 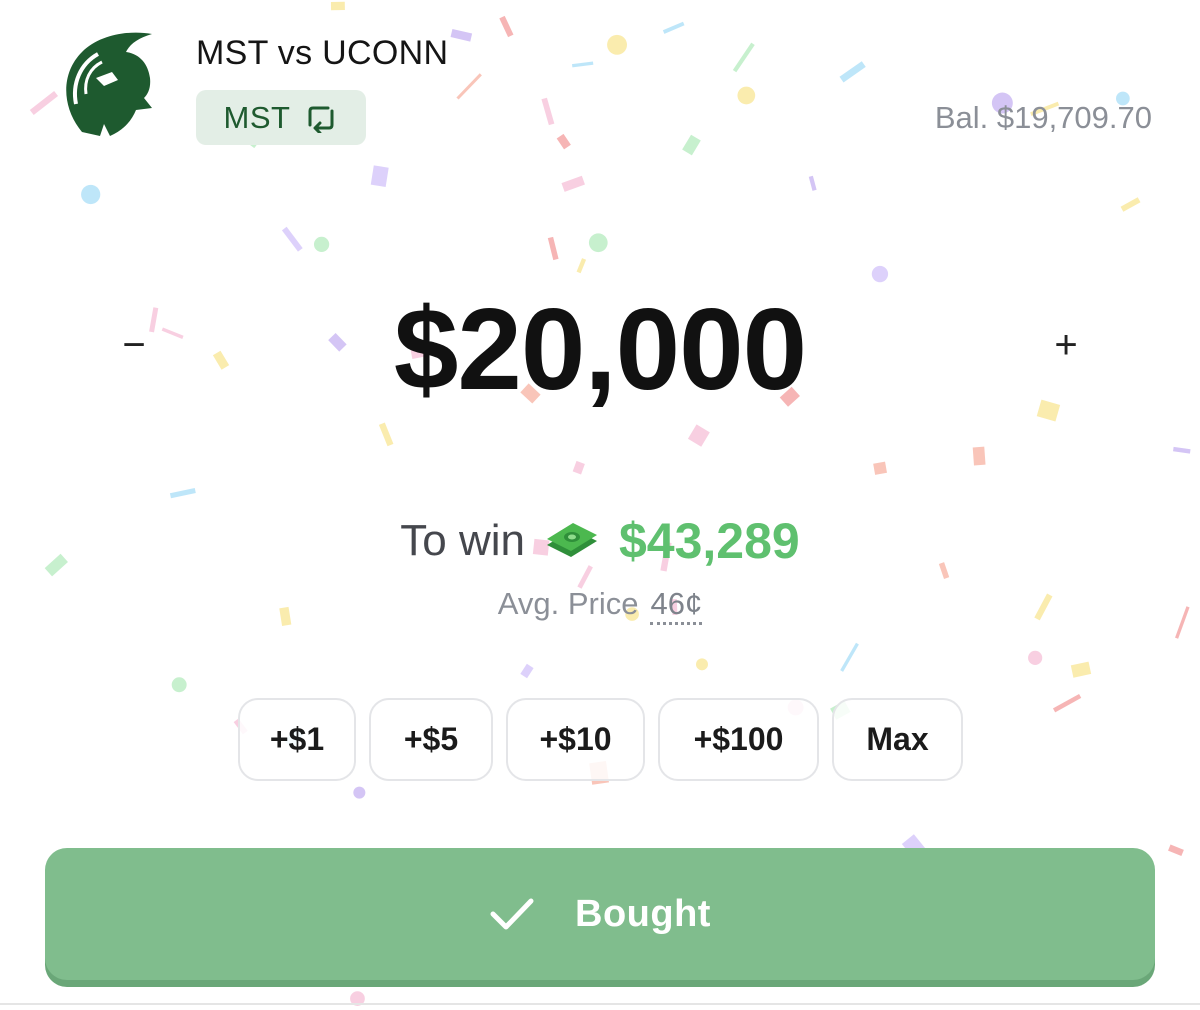 I want to click on balance-label: Bal. $19,709.70, so click(x=1043, y=117).